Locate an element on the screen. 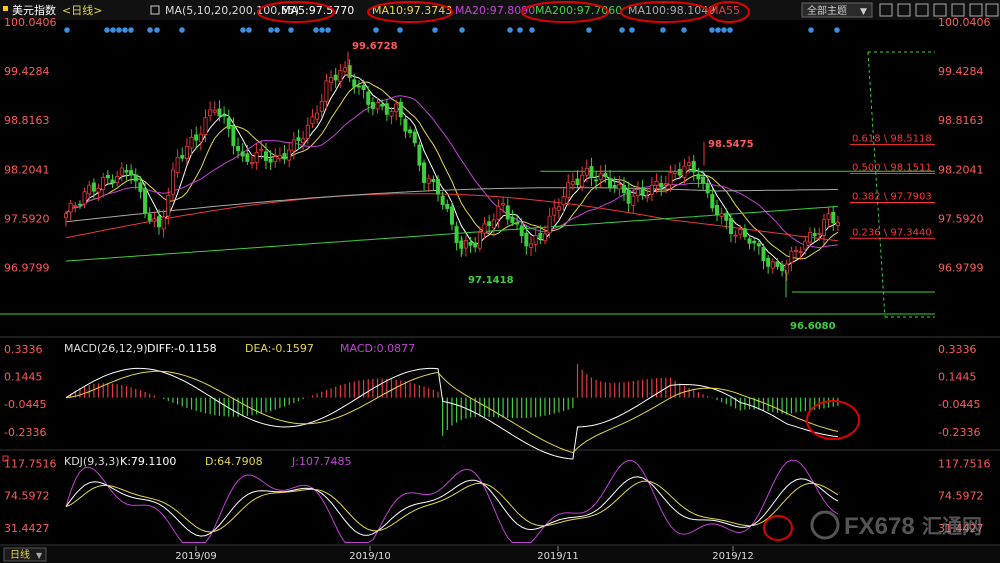 Image resolution: width=1000 pixels, height=563 pixels. date-tick-label: 2019/12 is located at coordinates (733, 556).